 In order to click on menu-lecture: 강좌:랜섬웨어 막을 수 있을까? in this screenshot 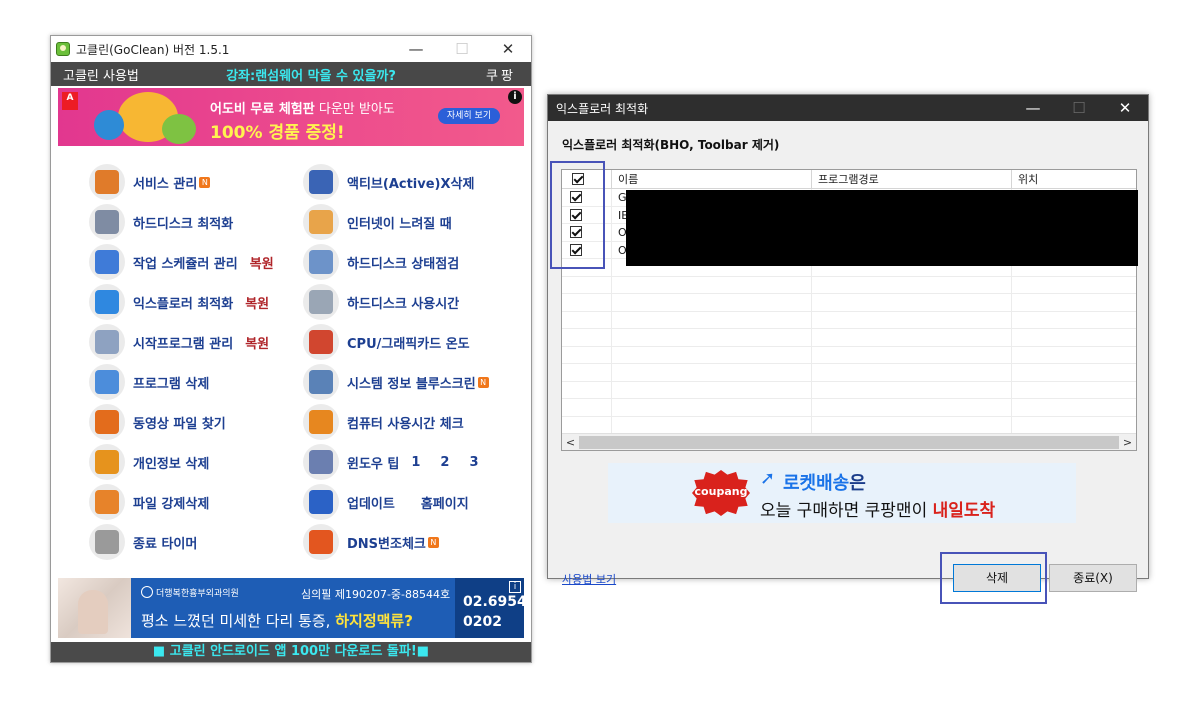, I will do `click(311, 74)`.